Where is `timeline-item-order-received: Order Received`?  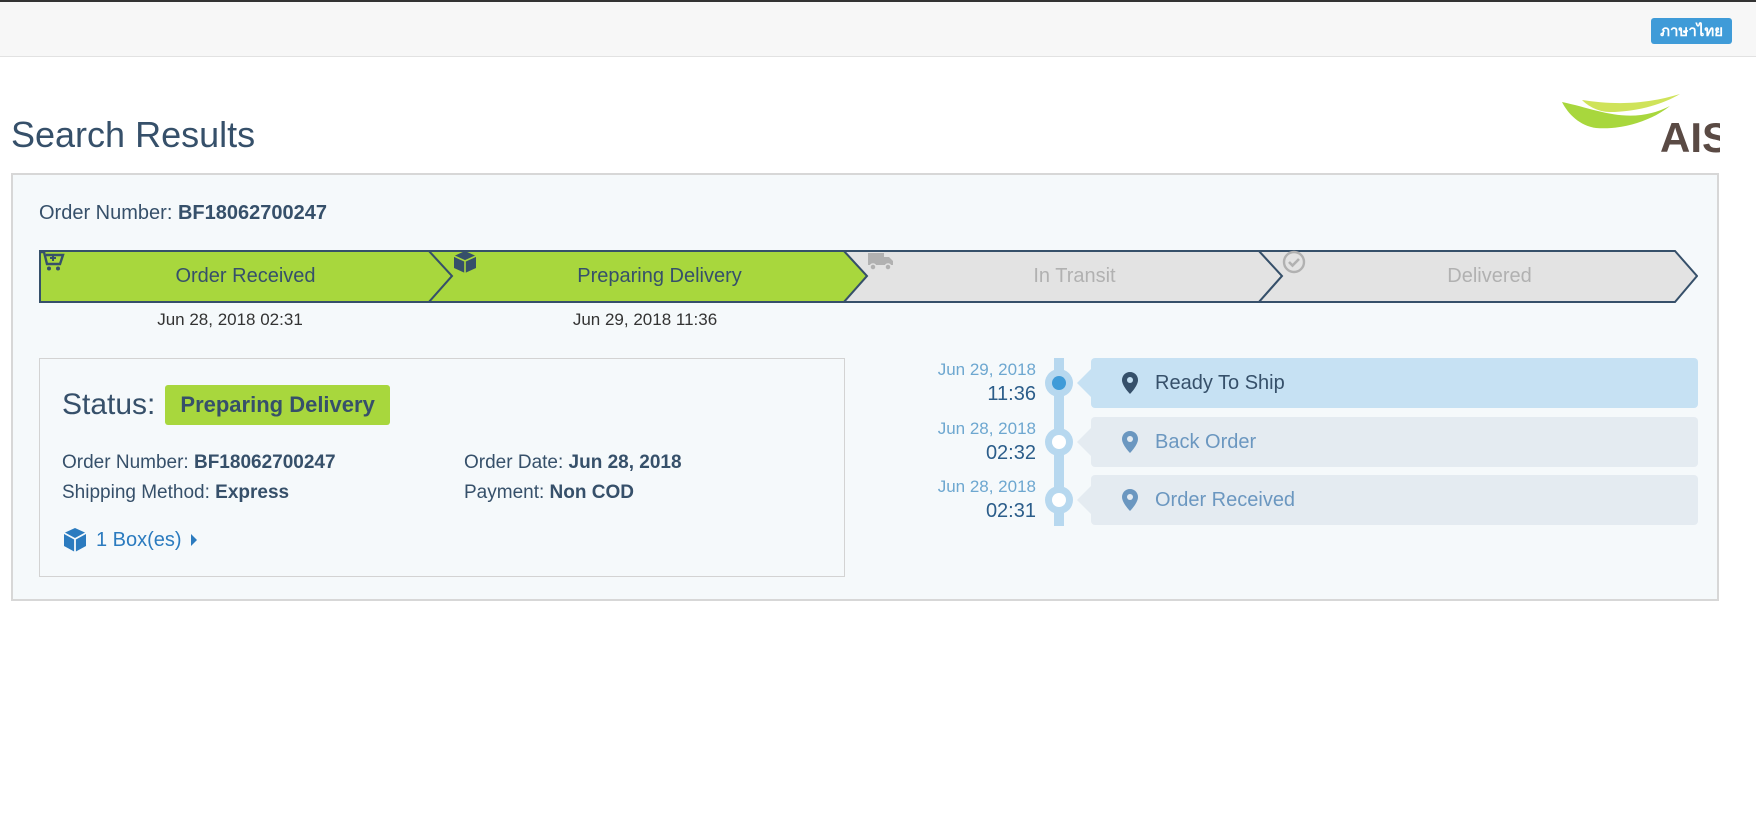 timeline-item-order-received: Order Received is located at coordinates (1387, 500).